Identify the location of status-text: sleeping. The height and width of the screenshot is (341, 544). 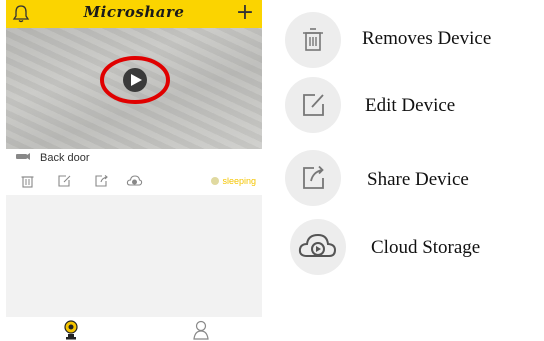
(239, 181).